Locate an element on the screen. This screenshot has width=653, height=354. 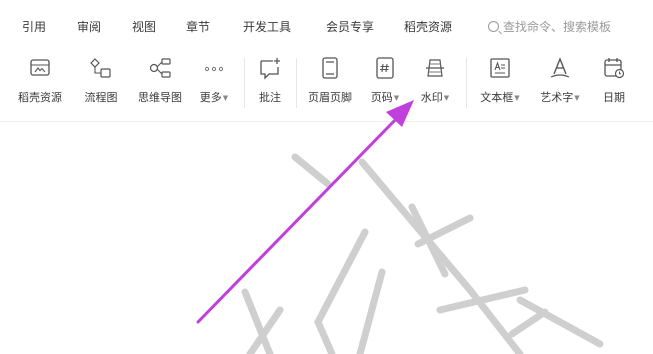
tool-label: 艺术字▼ is located at coordinates (560, 97).